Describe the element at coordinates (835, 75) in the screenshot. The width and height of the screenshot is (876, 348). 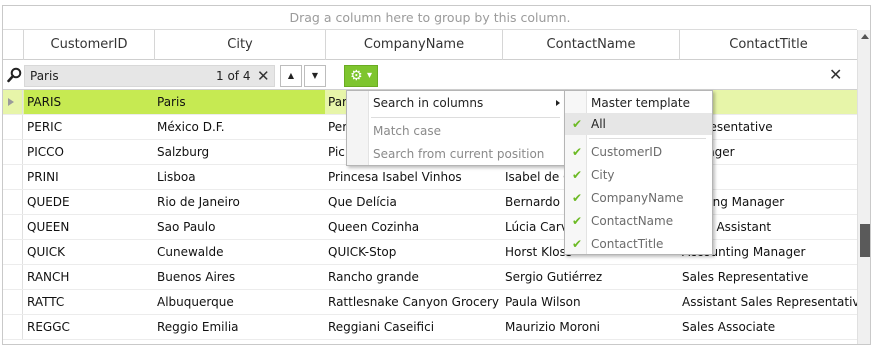
I see `close-search-icon: ✕` at that location.